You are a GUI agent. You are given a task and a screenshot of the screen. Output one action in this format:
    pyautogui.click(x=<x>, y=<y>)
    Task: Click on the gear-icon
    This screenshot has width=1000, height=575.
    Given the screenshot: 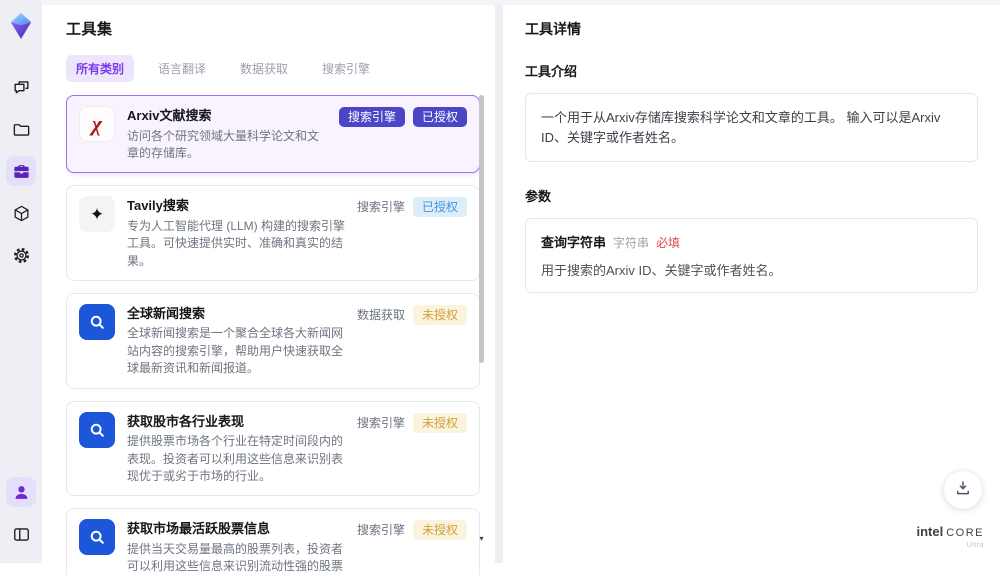 What is the action you would take?
    pyautogui.click(x=21, y=255)
    